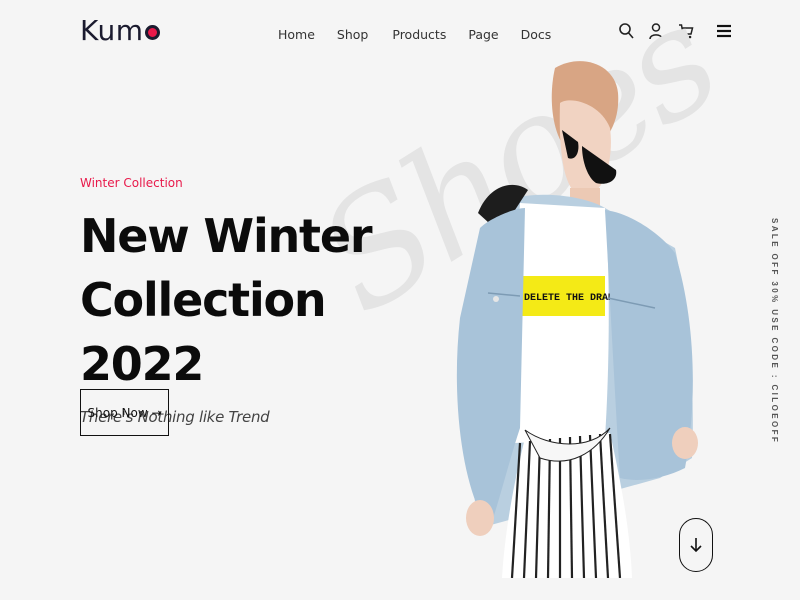 The height and width of the screenshot is (600, 800). I want to click on scroll-down-button, so click(696, 545).